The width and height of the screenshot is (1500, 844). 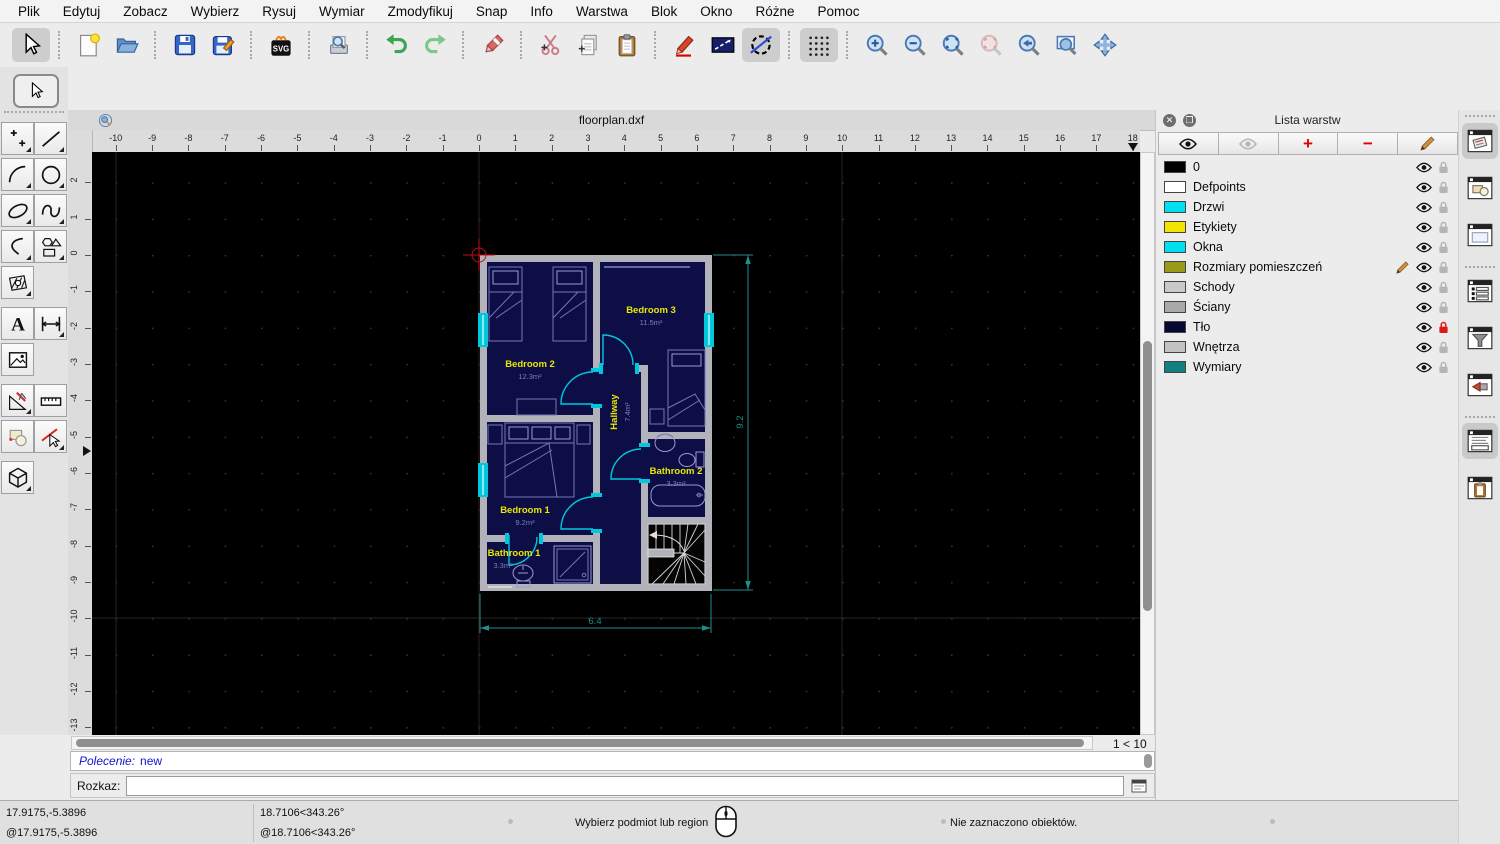 I want to click on undo-button, so click(x=397, y=45).